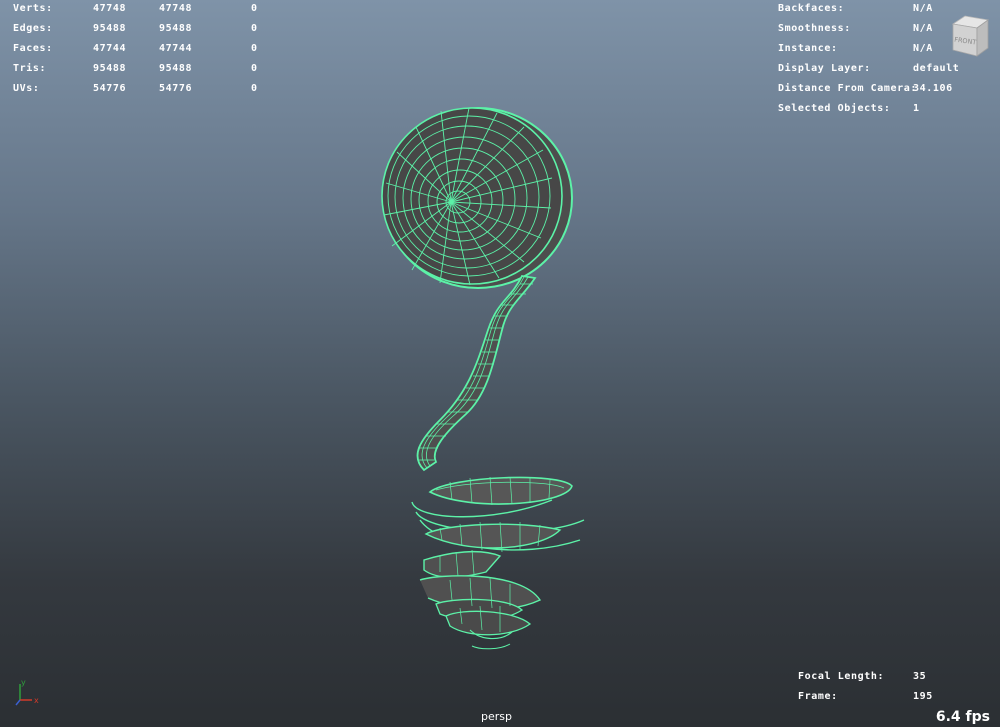 This screenshot has height=727, width=1000. I want to click on spiral-base, so click(498, 563).